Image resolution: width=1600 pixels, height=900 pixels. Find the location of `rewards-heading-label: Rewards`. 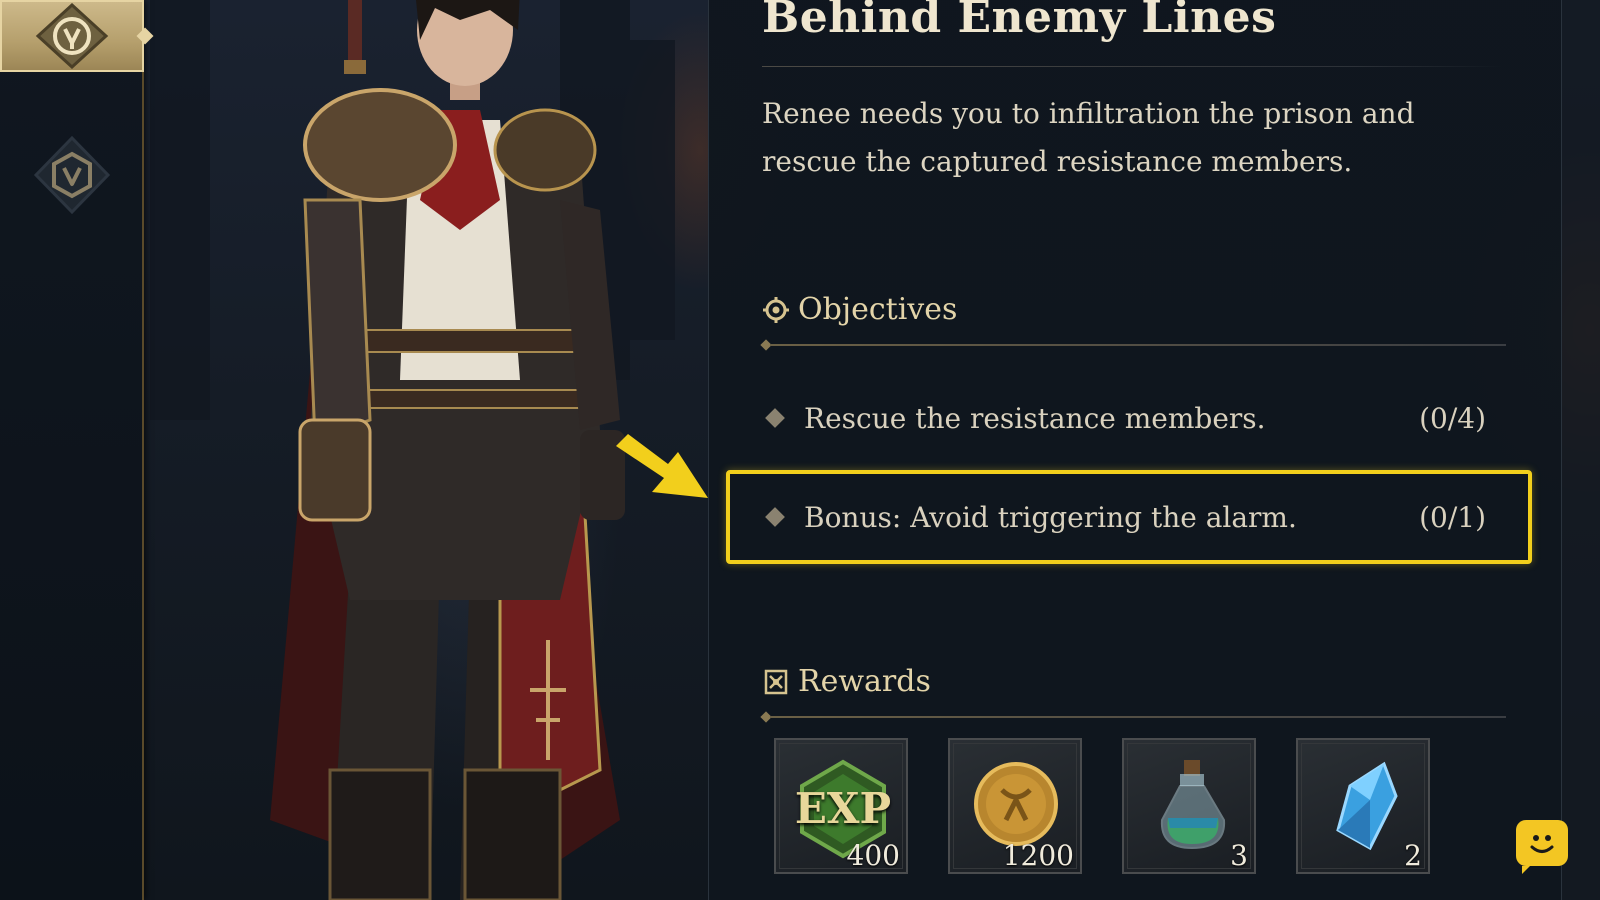

rewards-heading-label: Rewards is located at coordinates (864, 681).